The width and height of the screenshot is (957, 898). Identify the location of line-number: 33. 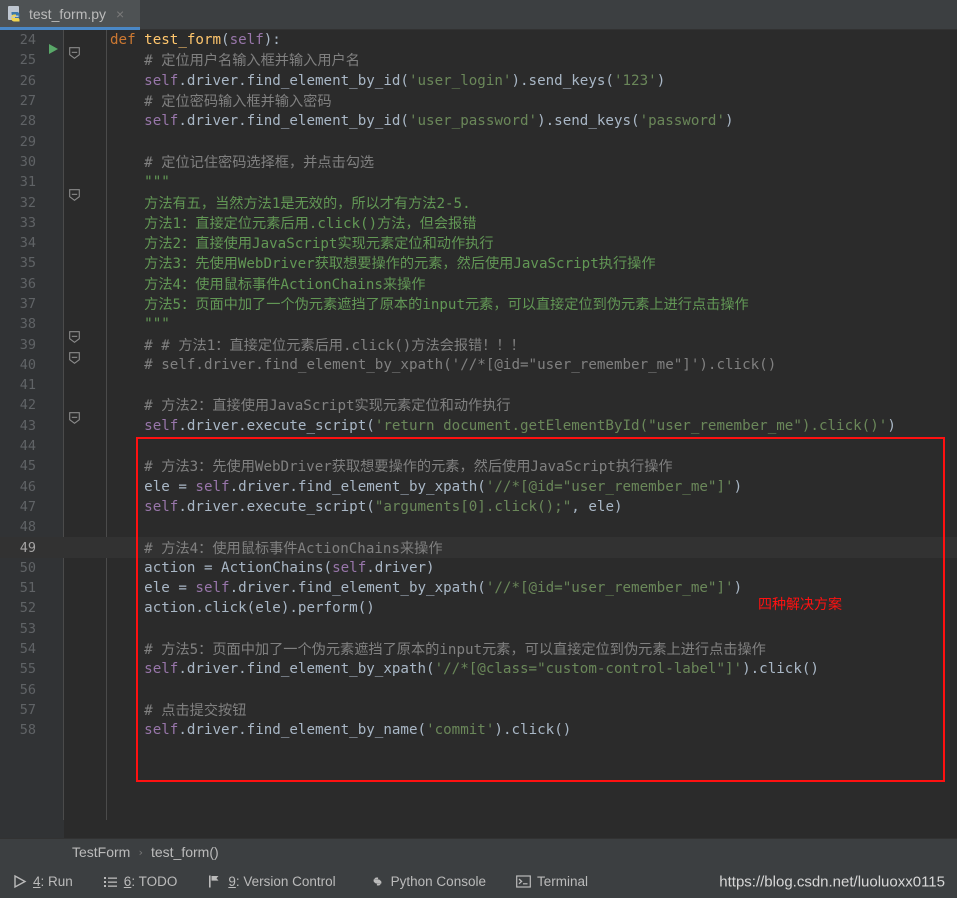
(27, 222).